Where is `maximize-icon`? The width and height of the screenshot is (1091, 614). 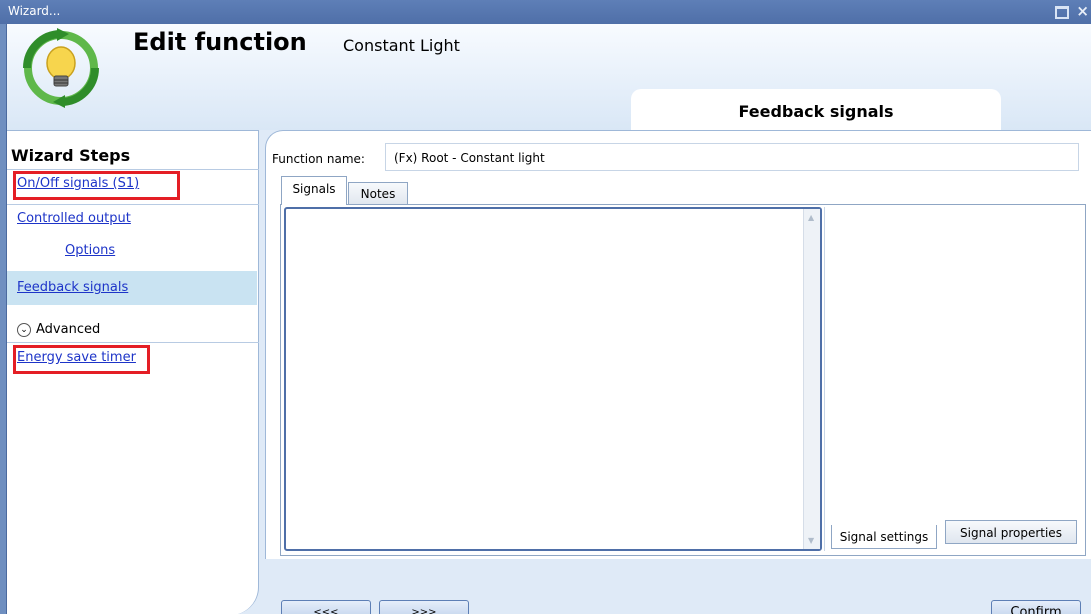 maximize-icon is located at coordinates (1062, 12).